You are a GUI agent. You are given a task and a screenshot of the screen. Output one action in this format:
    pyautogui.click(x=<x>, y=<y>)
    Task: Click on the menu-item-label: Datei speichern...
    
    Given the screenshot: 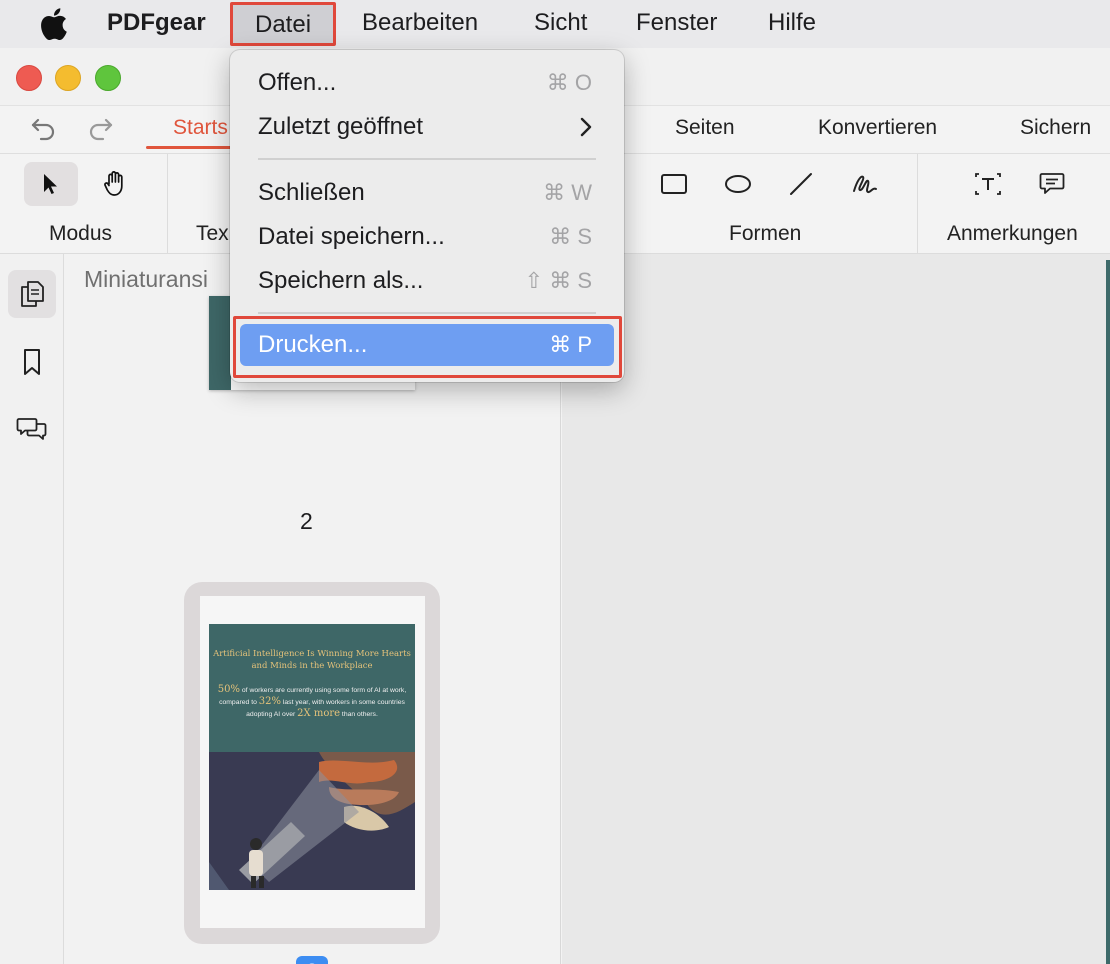 What is the action you would take?
    pyautogui.click(x=351, y=236)
    